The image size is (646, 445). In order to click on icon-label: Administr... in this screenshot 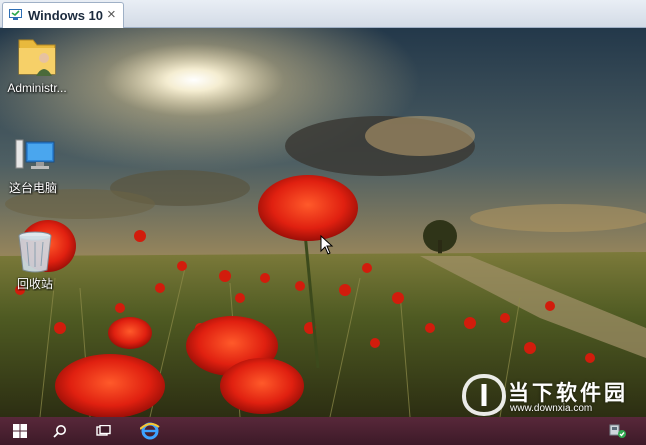, I will do `click(37, 88)`.